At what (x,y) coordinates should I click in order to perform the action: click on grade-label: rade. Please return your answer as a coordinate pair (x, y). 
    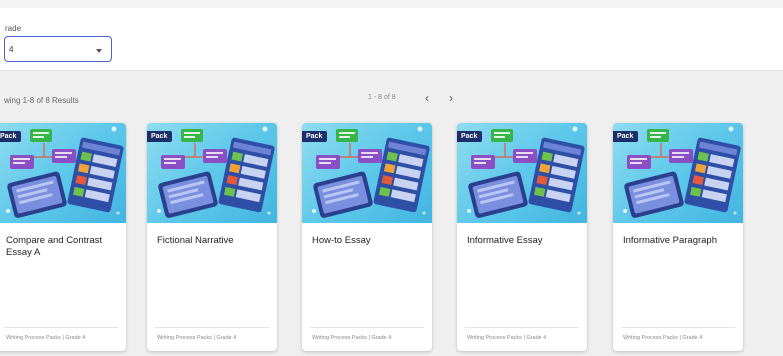
    Looking at the image, I should click on (13, 28).